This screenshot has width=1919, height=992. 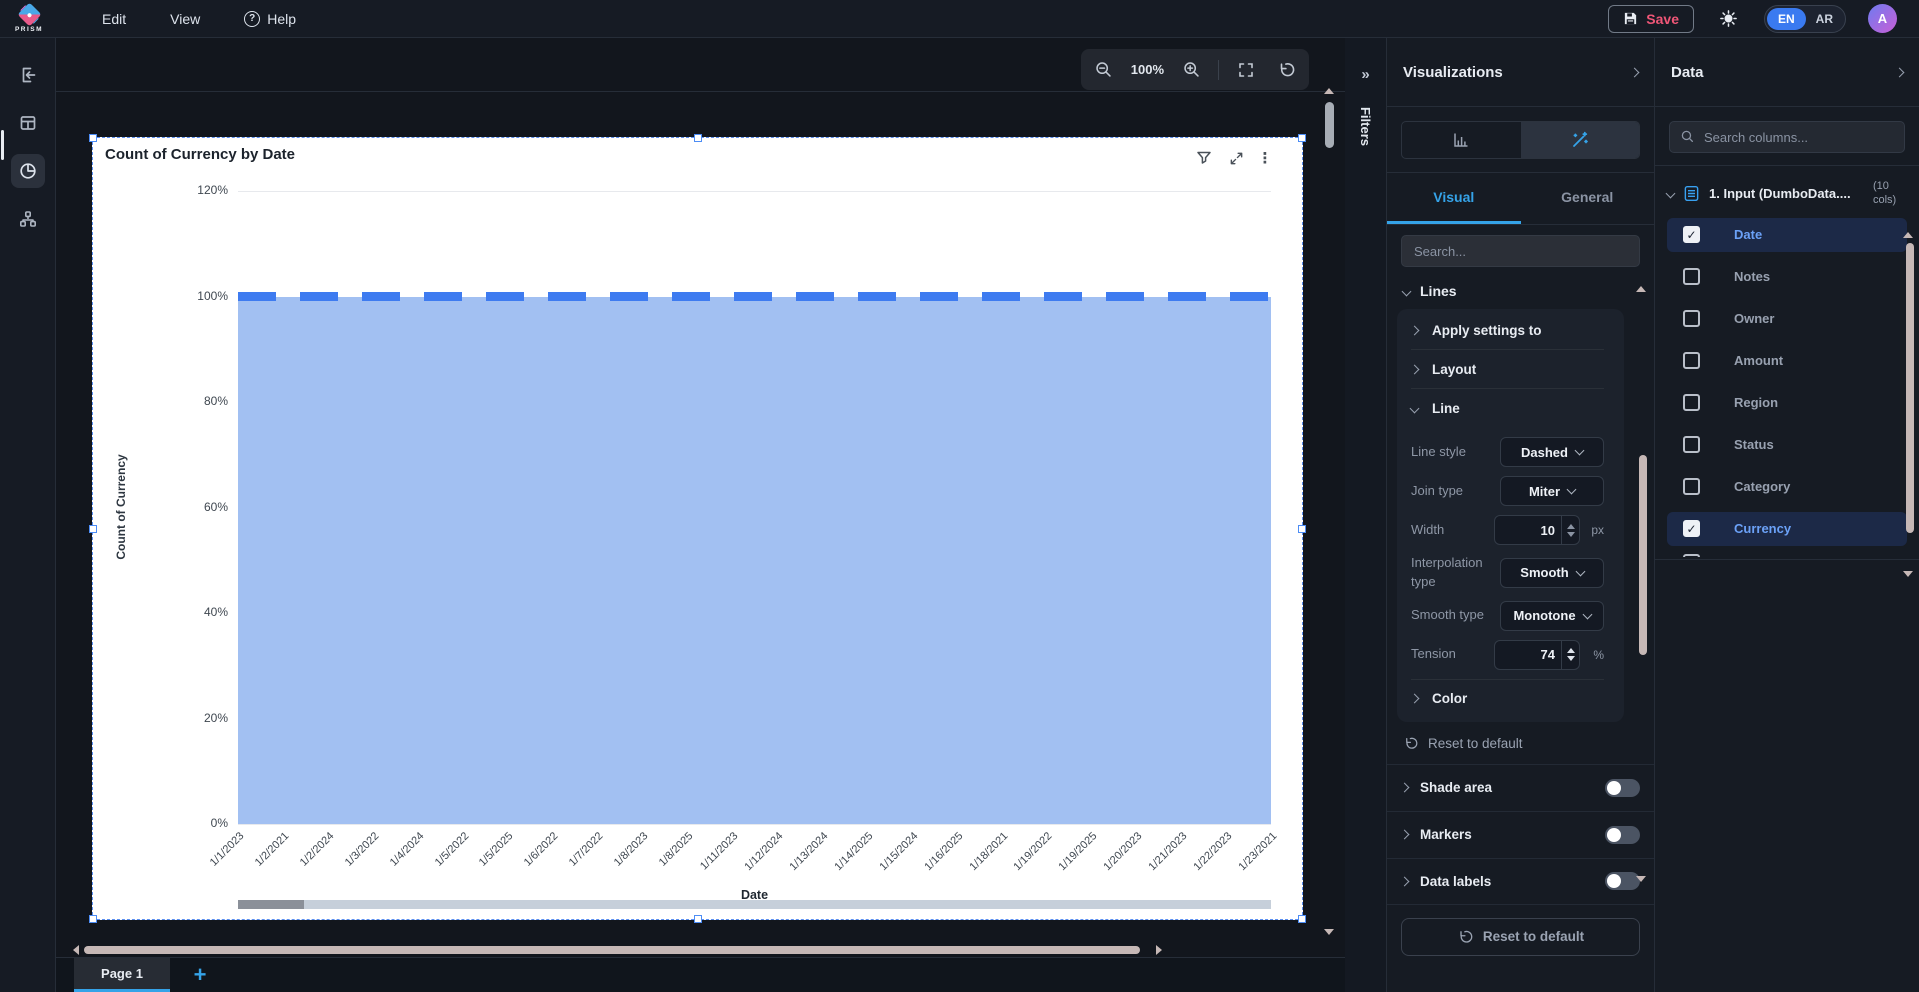 I want to click on resize-handle-nw, so click(x=93, y=138).